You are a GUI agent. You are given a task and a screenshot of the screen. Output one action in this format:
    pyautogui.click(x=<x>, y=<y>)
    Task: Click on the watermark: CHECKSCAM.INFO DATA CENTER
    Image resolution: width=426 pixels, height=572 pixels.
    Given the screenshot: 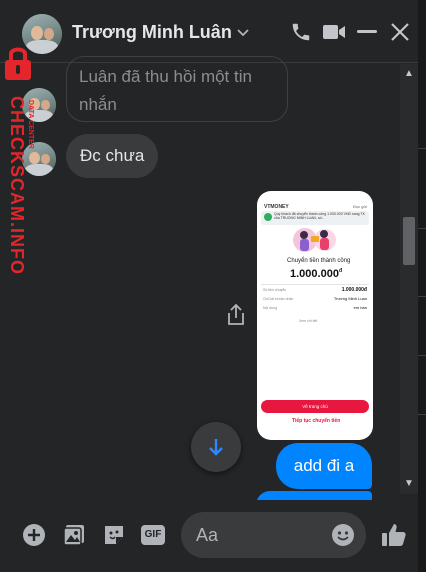 What is the action you would take?
    pyautogui.click(x=23, y=158)
    